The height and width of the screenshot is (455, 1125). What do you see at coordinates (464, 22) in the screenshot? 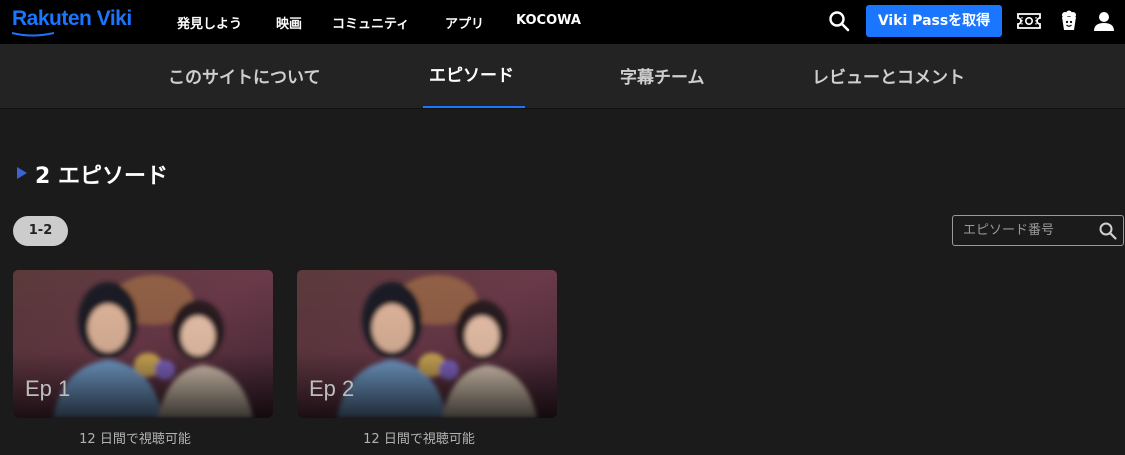
I see `nav-link-apps: アプリ` at bounding box center [464, 22].